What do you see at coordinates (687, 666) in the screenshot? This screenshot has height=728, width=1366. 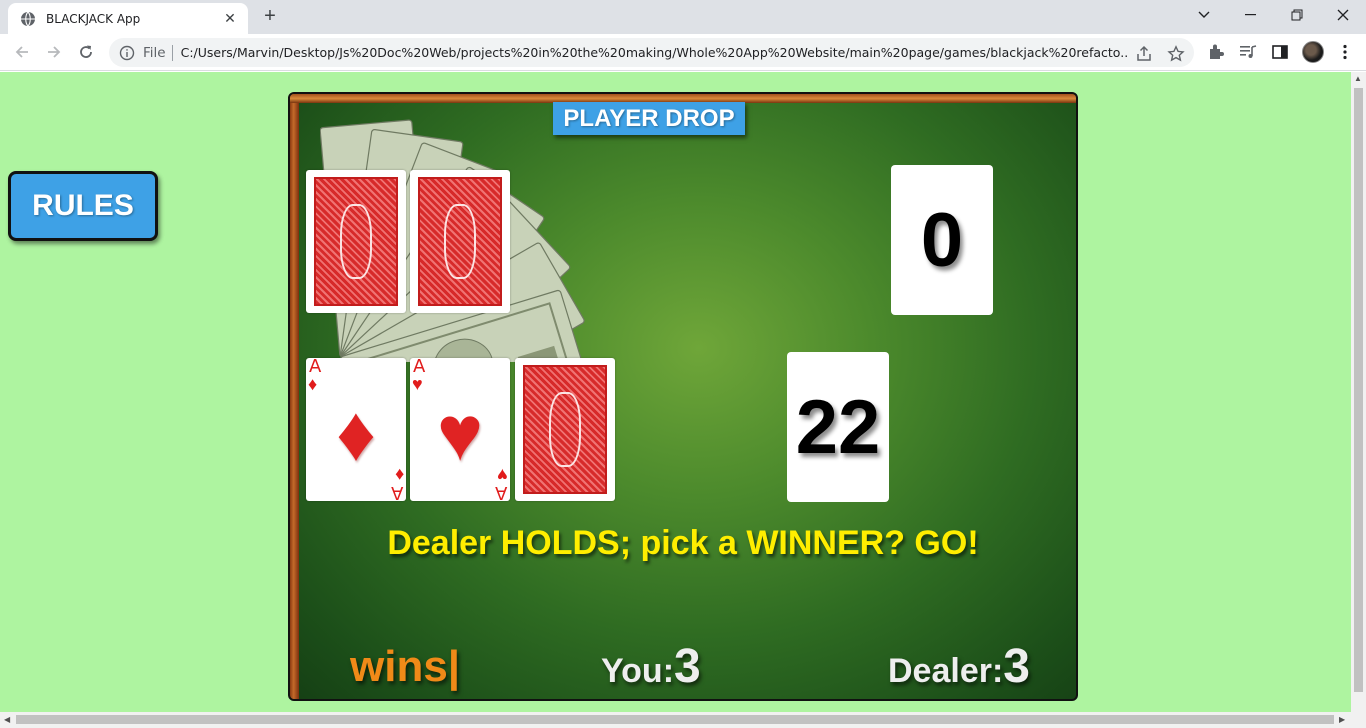 I see `you-wins-count: 3` at bounding box center [687, 666].